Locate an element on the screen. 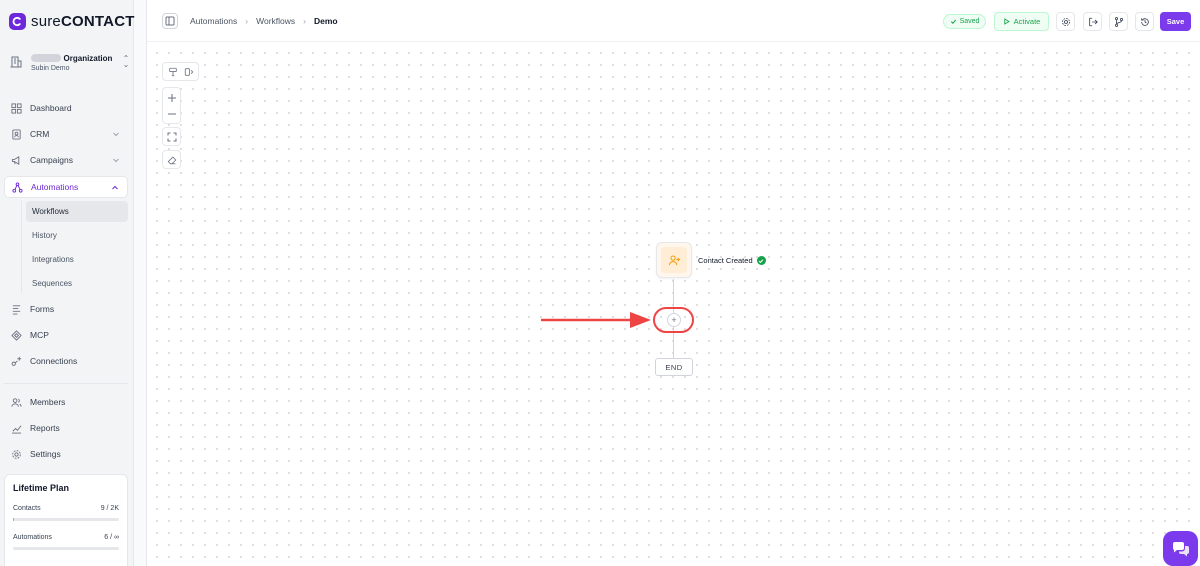 Image resolution: width=1200 pixels, height=566 pixels. contacts-usage-label: Contacts is located at coordinates (27, 508).